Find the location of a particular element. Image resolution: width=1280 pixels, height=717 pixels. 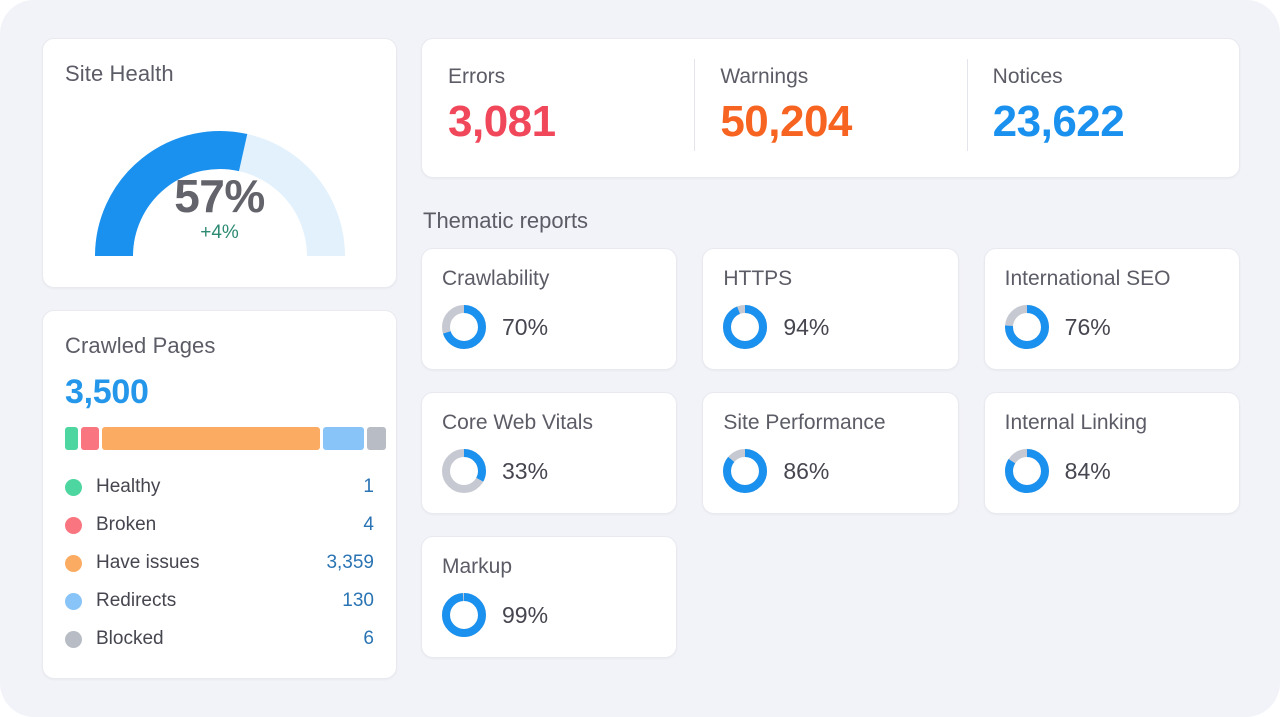

thematic-report-title: Core Web Vitals is located at coordinates (517, 422).